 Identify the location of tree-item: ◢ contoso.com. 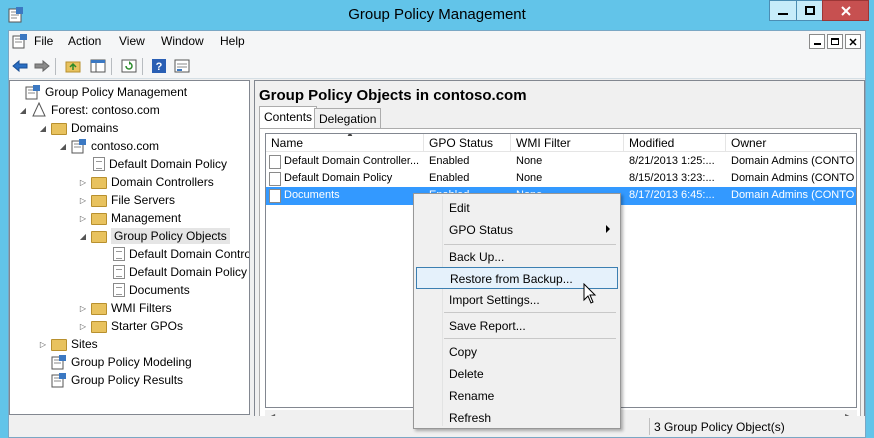
(108, 146).